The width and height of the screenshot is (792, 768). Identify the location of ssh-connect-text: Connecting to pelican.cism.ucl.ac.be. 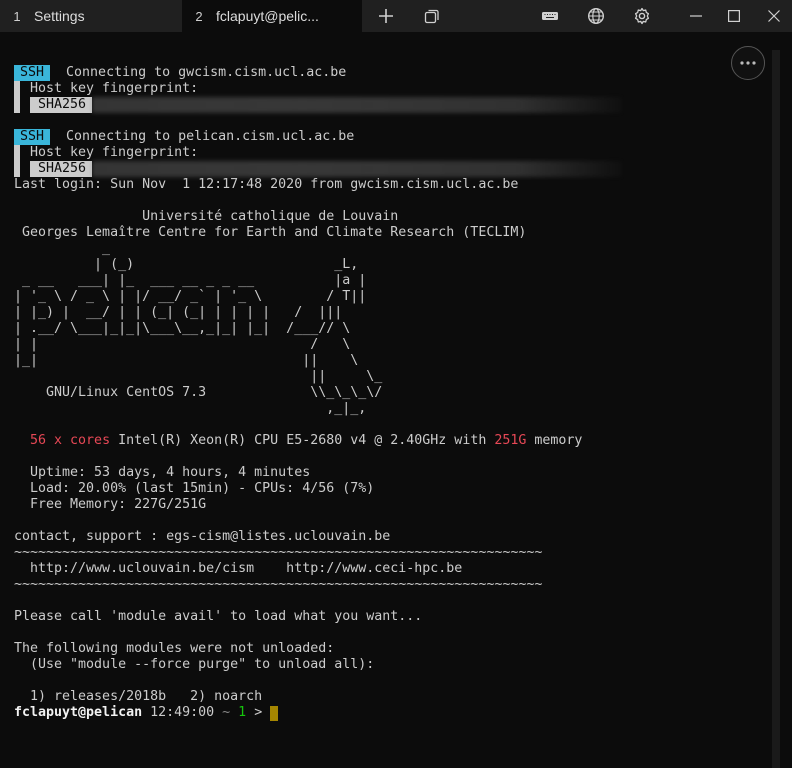
(206, 136).